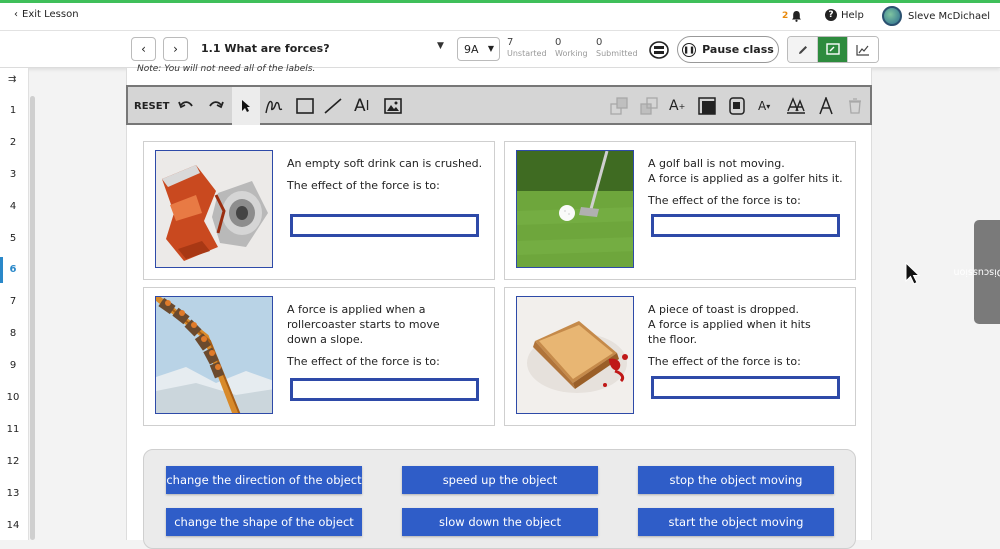 This screenshot has width=1000, height=549. What do you see at coordinates (499, 105) in the screenshot?
I see `drawing-toolbar: RESET AI A + A ▾` at bounding box center [499, 105].